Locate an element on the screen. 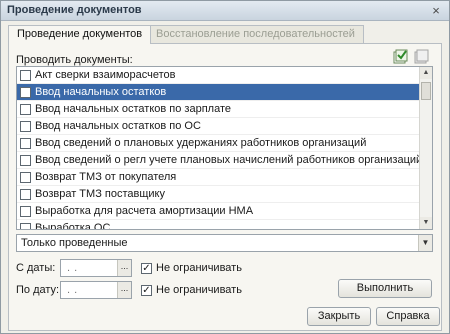  tab-restore-sequences: Восстановление последовательностей is located at coordinates (255, 34).